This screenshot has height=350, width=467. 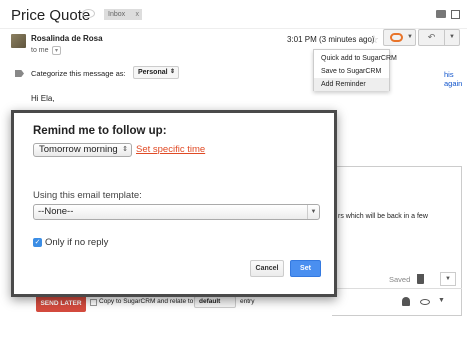 I want to click on reply-button: ↶, so click(x=431, y=37).